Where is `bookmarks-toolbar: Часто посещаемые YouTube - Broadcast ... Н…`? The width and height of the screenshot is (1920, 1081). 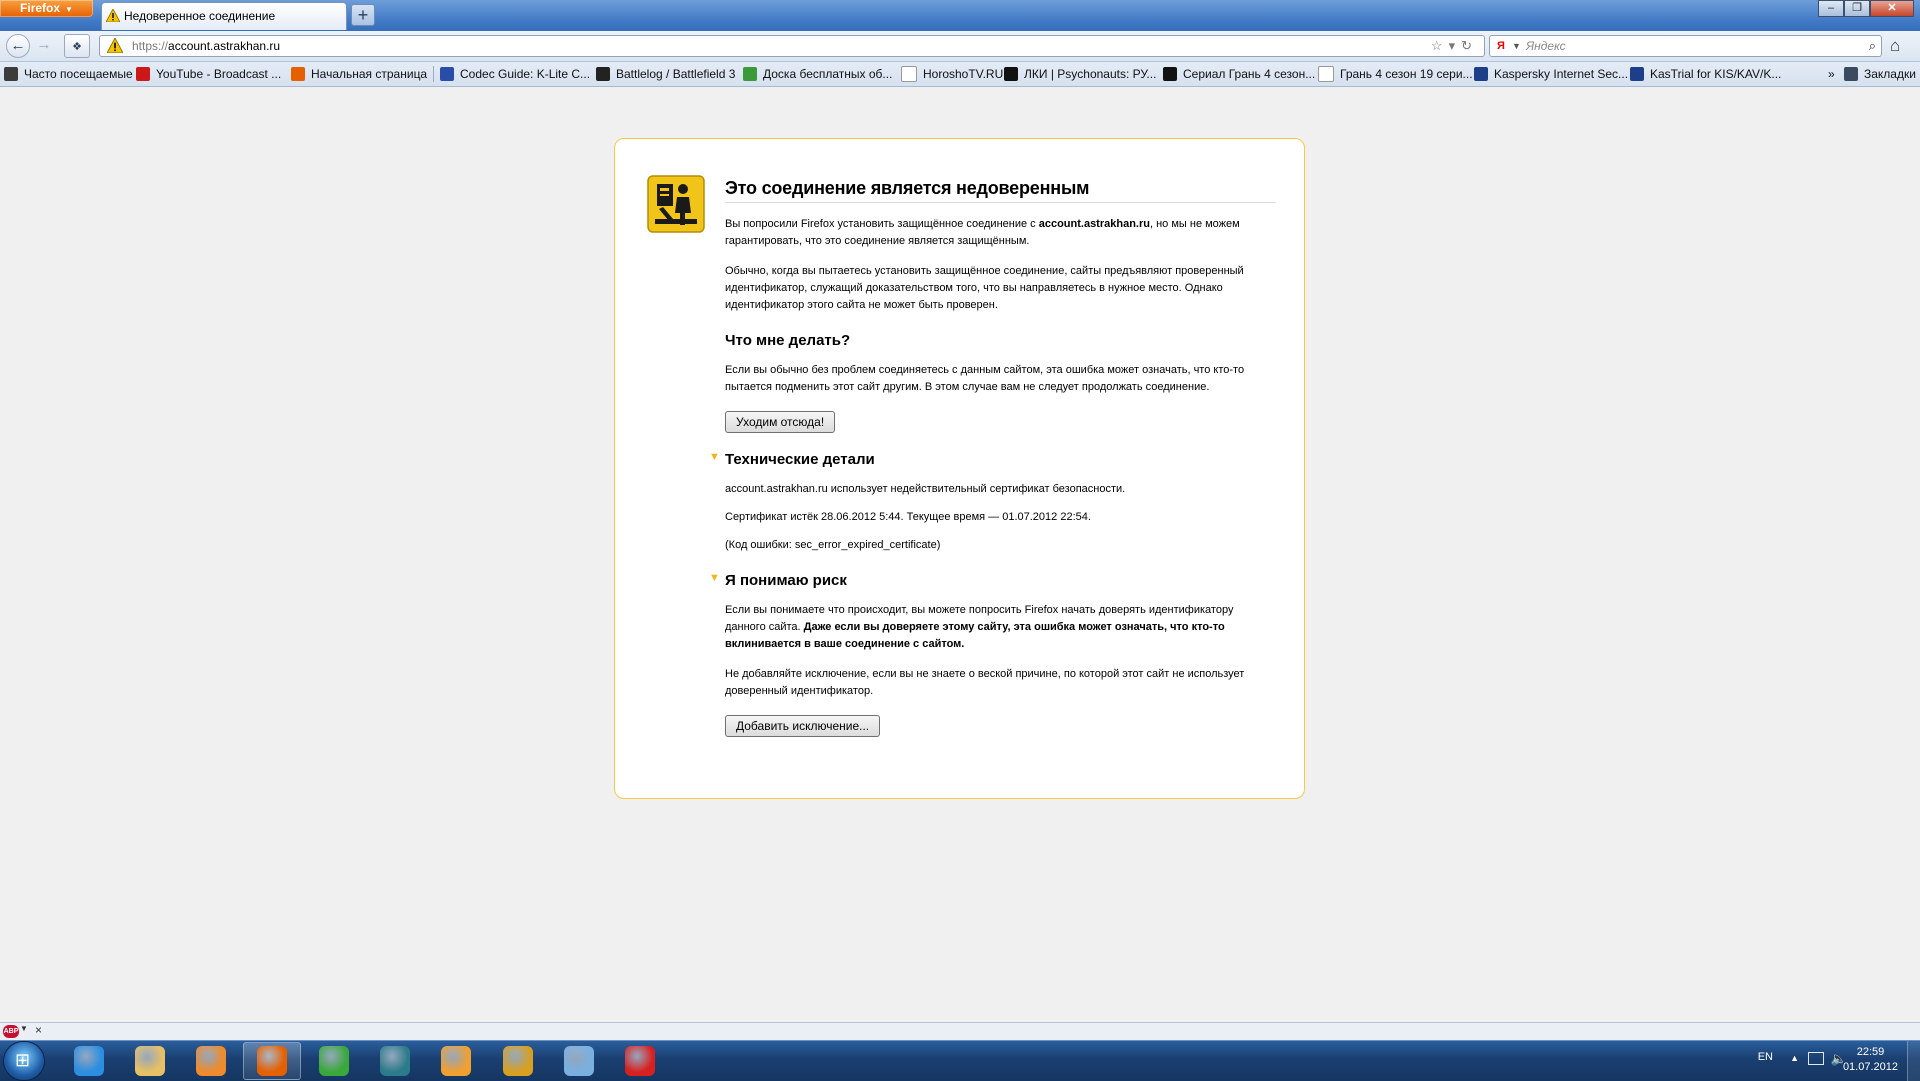
bookmarks-toolbar: Часто посещаемые YouTube - Broadcast ... Н… is located at coordinates (960, 74).